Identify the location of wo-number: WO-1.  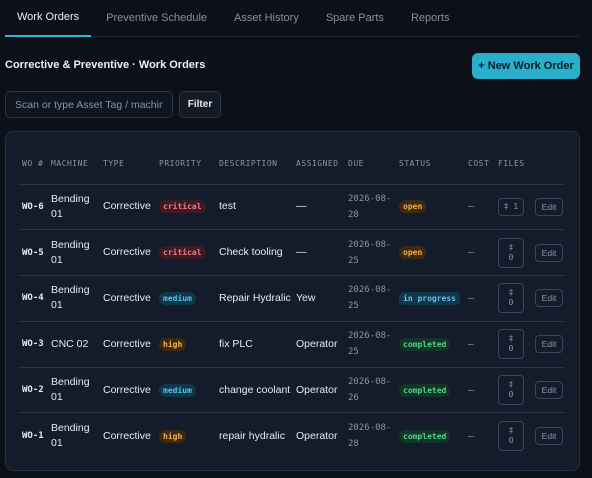
(33, 436).